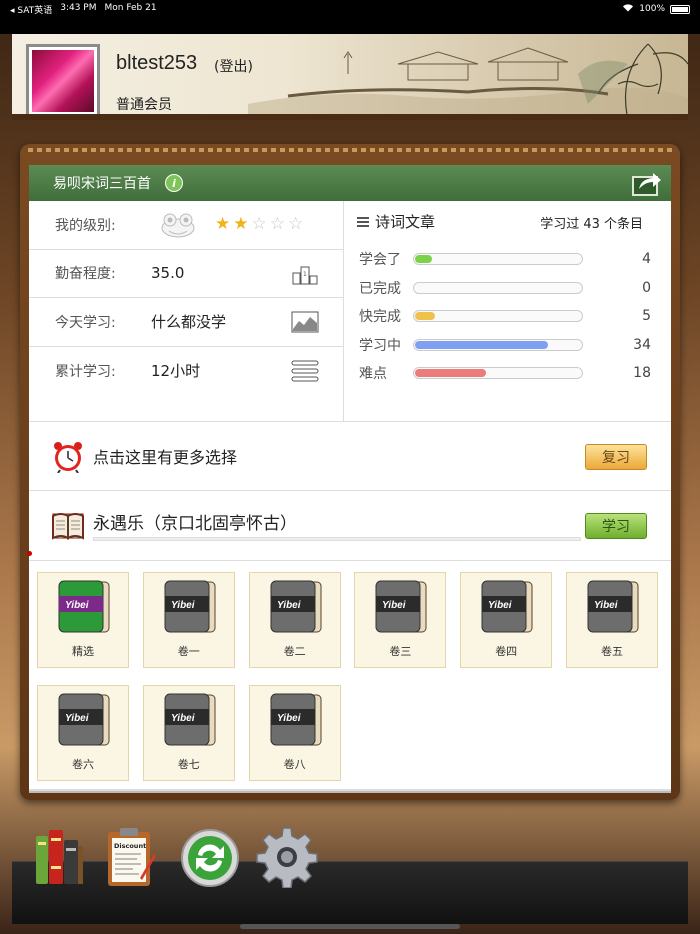 Image resolution: width=700 pixels, height=934 pixels. I want to click on more-options-text: 点击这里有更多选择, so click(165, 457).